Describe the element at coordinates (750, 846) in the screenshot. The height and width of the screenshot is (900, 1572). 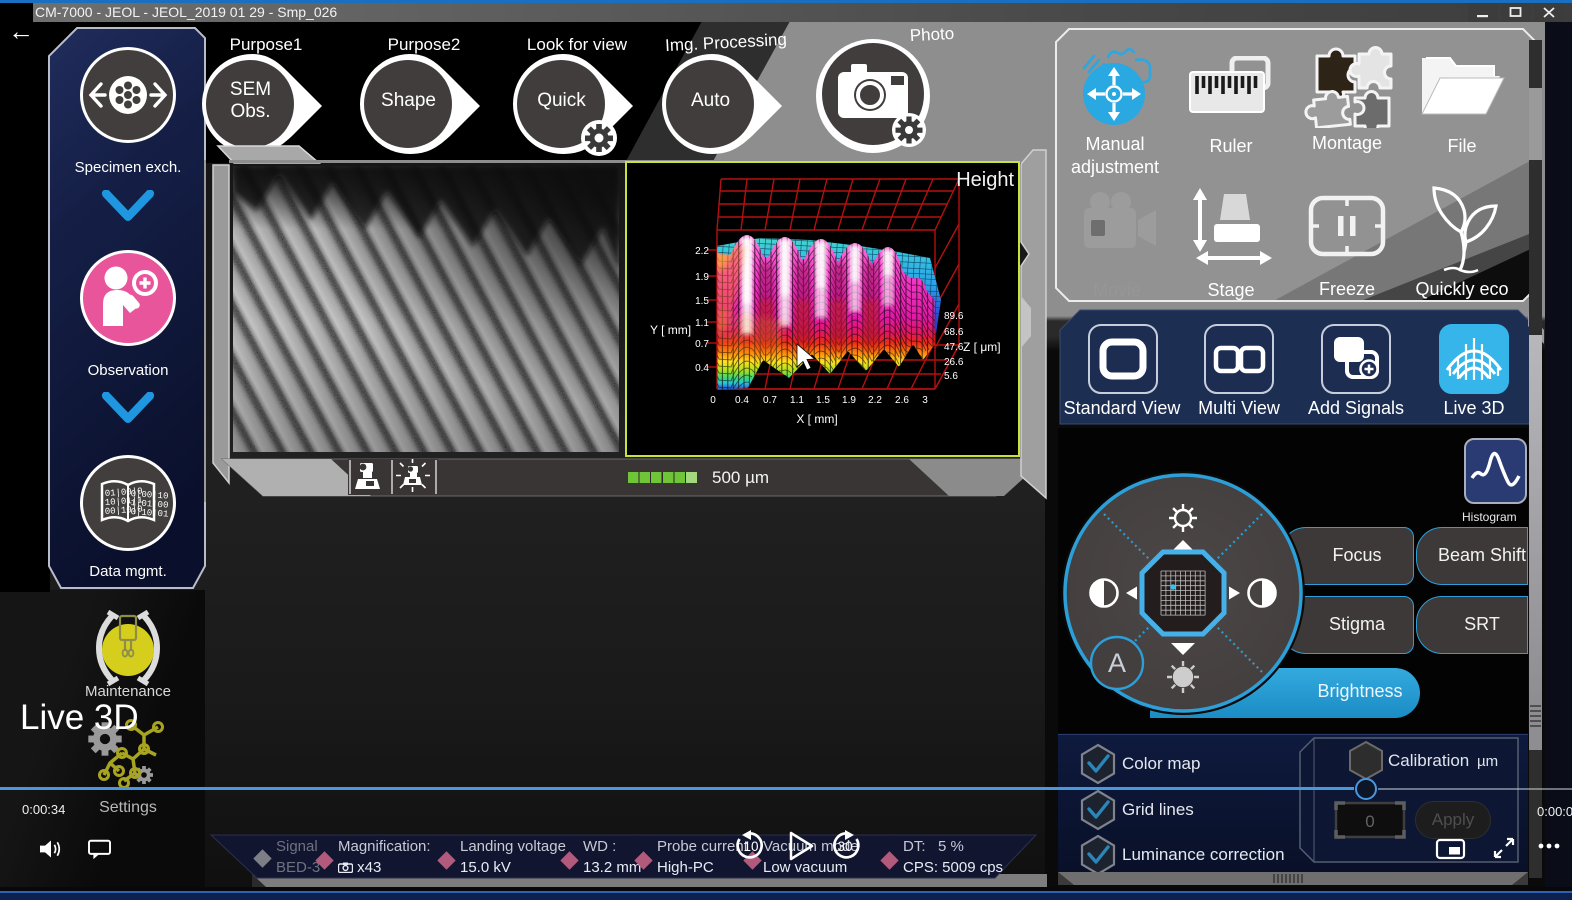
I see `svg-text: 10` at that location.